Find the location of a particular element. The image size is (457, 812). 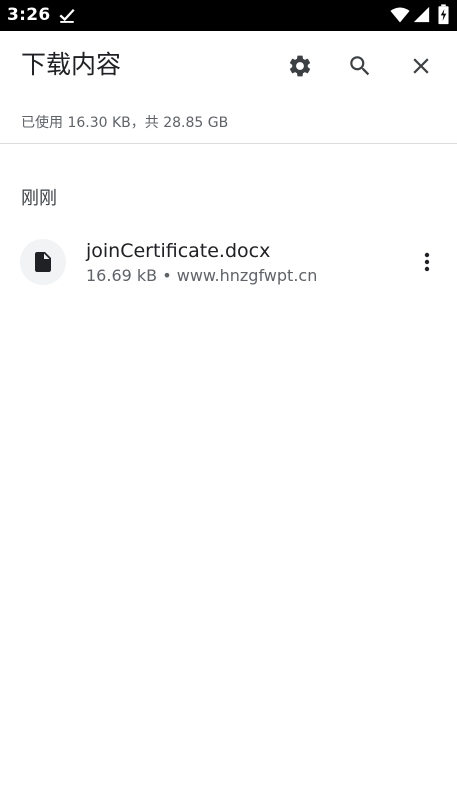

more-options-button is located at coordinates (427, 262).